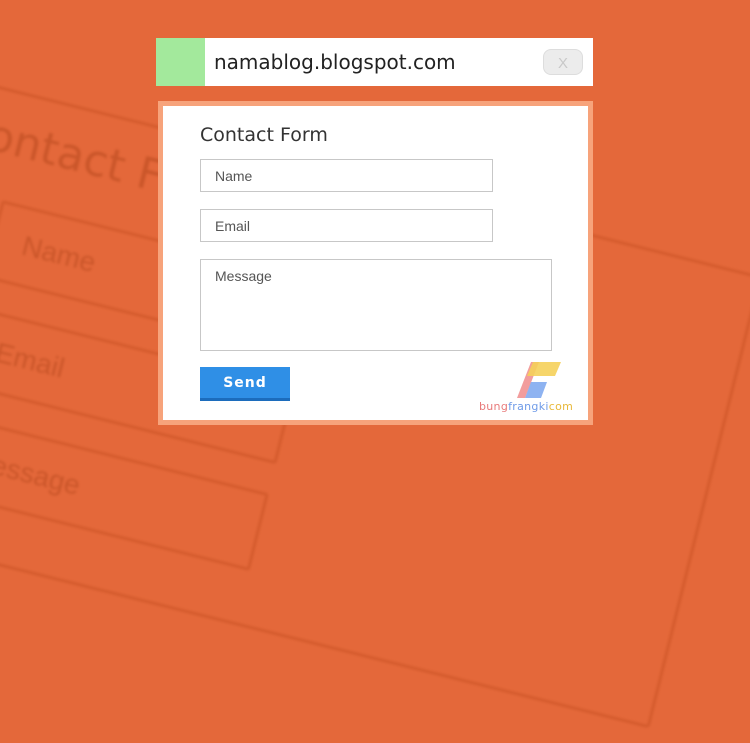  Describe the element at coordinates (264, 135) in the screenshot. I see `form-title: Contact Form` at that location.